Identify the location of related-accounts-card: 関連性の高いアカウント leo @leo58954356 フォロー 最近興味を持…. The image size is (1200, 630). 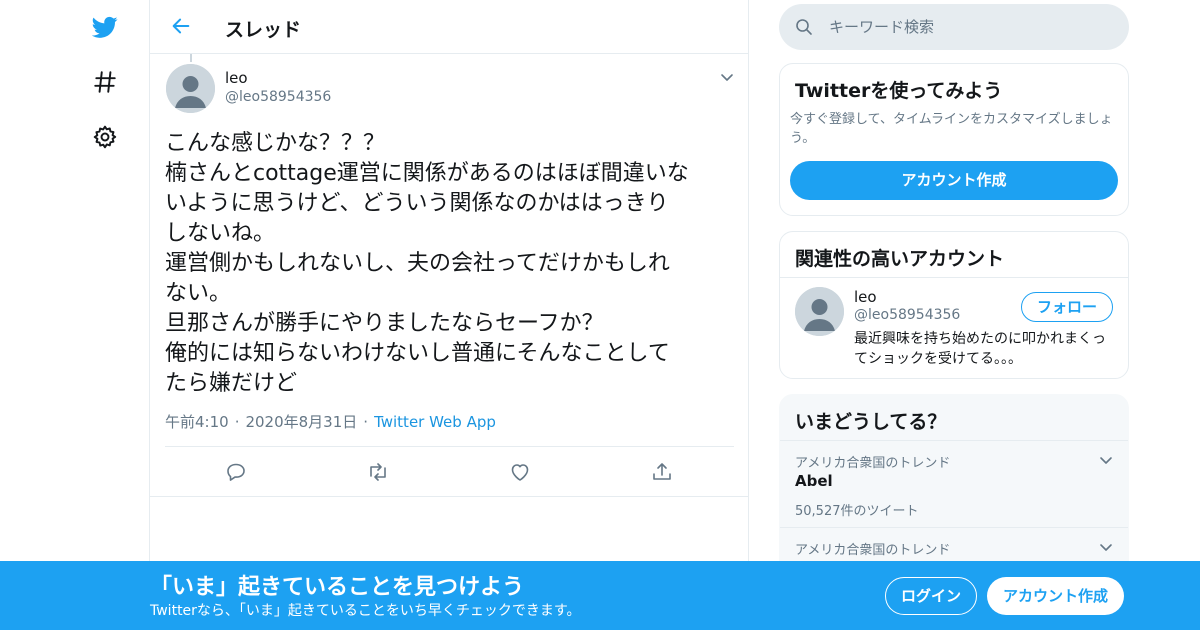
(954, 305).